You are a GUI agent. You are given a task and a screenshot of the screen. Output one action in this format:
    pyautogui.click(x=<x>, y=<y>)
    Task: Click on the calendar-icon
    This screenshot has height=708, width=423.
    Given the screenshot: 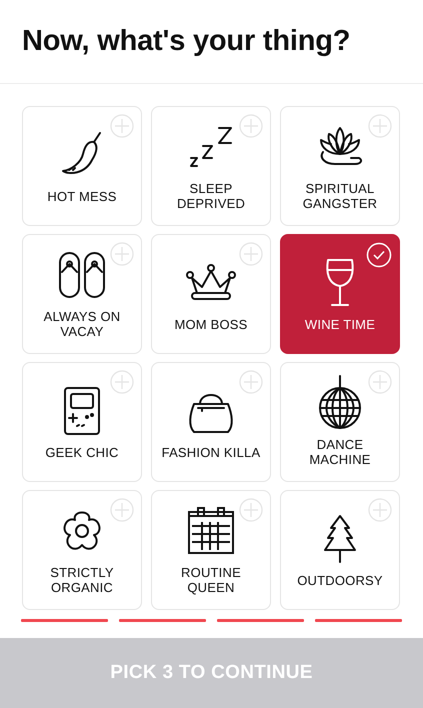 What is the action you would take?
    pyautogui.click(x=211, y=531)
    